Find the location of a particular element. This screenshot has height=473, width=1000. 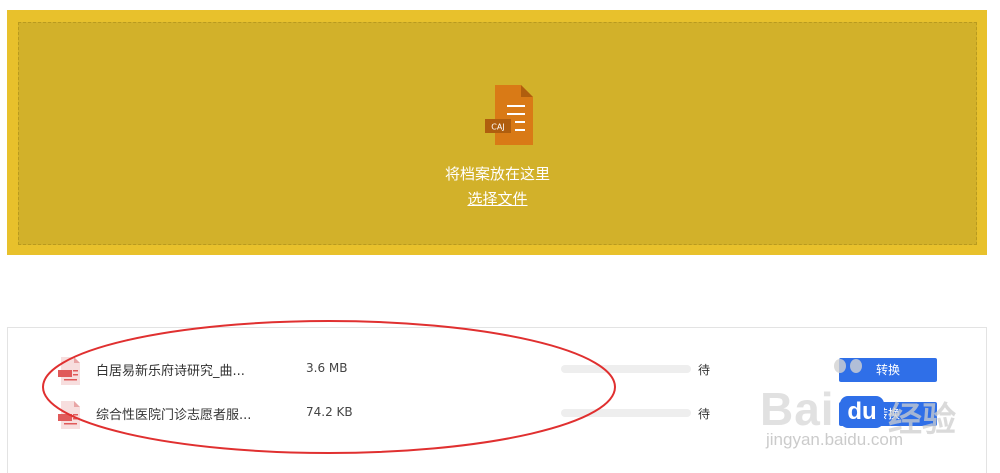

caj-file-icon: CAJ is located at coordinates (509, 115).